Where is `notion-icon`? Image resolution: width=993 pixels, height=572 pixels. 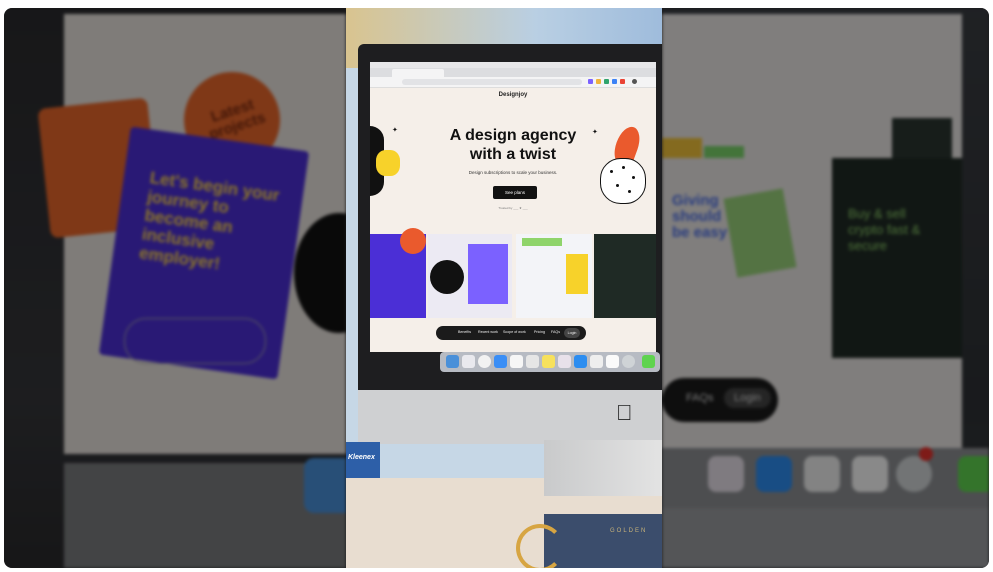
notion-icon is located at coordinates (612, 361).